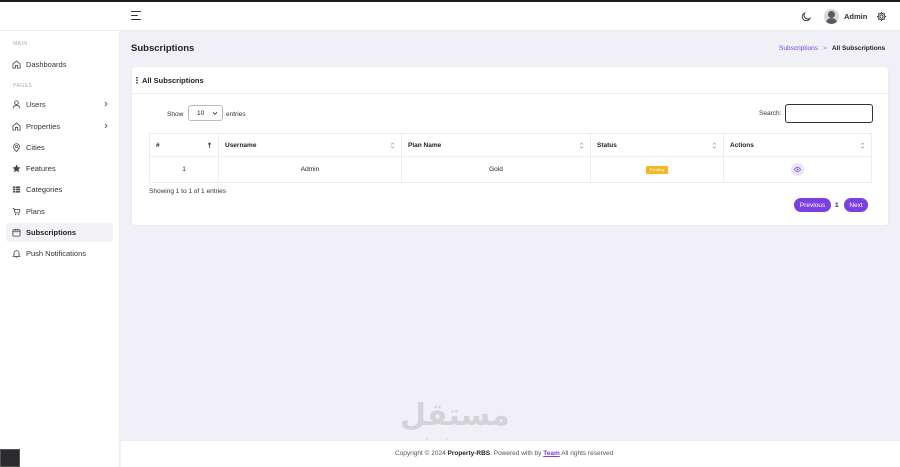  I want to click on grid-icon, so click(16, 189).